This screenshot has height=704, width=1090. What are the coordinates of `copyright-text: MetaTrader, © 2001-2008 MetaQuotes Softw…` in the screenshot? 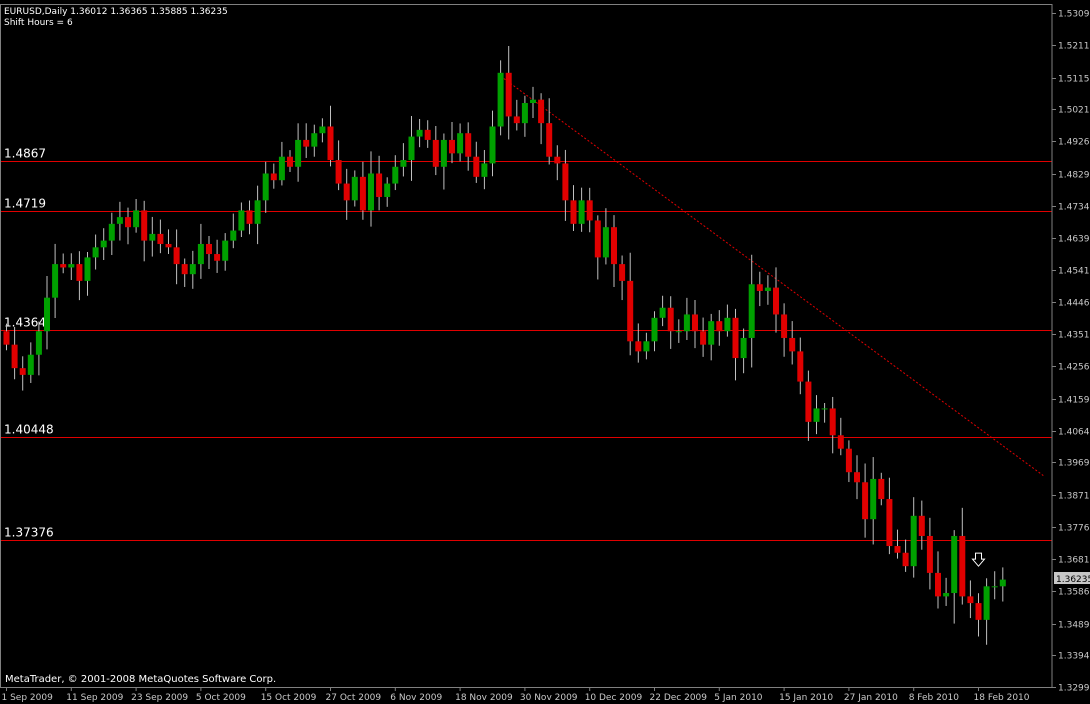 It's located at (140, 679).